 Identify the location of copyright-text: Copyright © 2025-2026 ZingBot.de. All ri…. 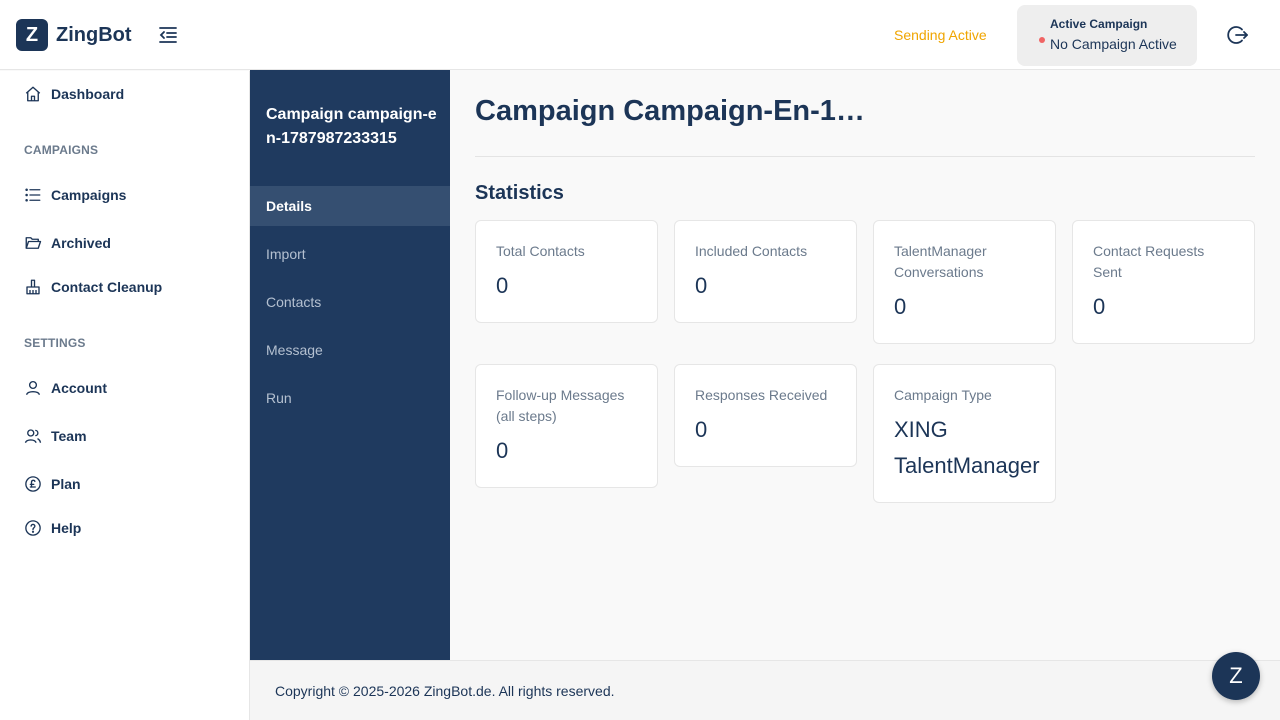
(445, 691).